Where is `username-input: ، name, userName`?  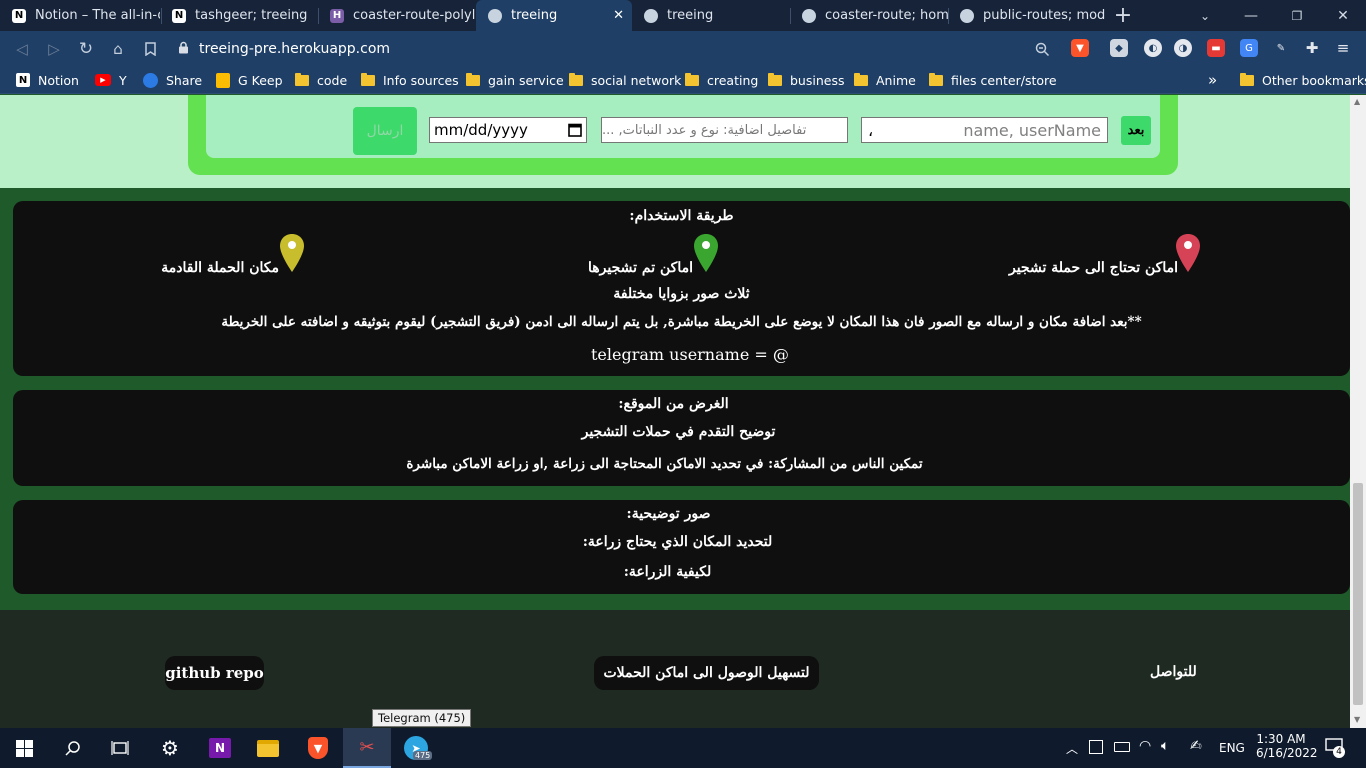
username-input: ، name, userName is located at coordinates (984, 130).